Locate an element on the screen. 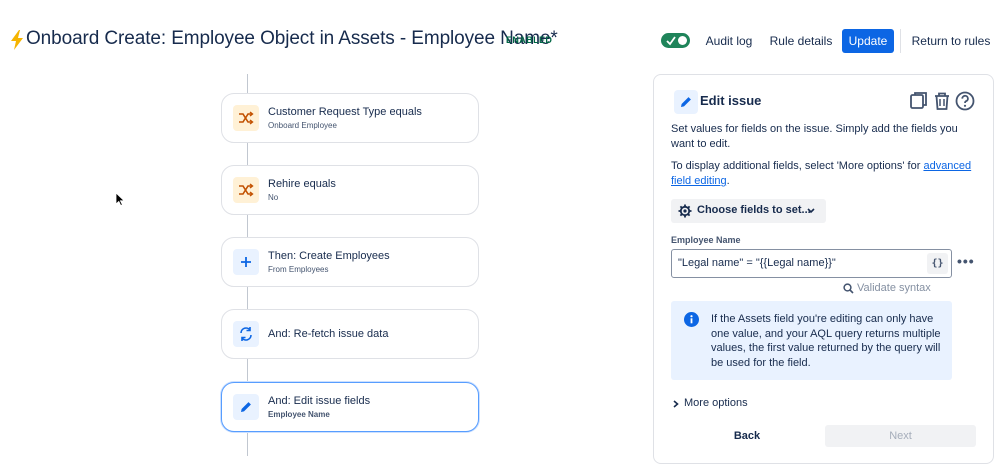 This screenshot has height=464, width=999. plus-icon is located at coordinates (246, 262).